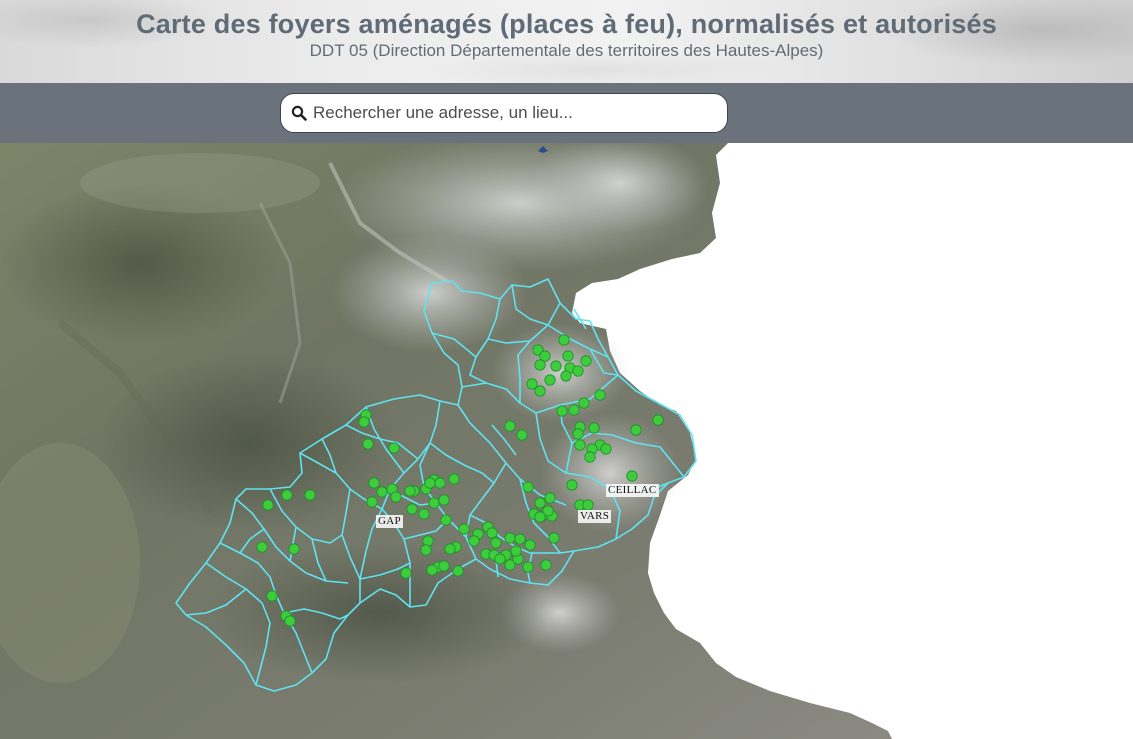 This screenshot has width=1133, height=739. Describe the element at coordinates (299, 113) in the screenshot. I see `search-icon` at that location.